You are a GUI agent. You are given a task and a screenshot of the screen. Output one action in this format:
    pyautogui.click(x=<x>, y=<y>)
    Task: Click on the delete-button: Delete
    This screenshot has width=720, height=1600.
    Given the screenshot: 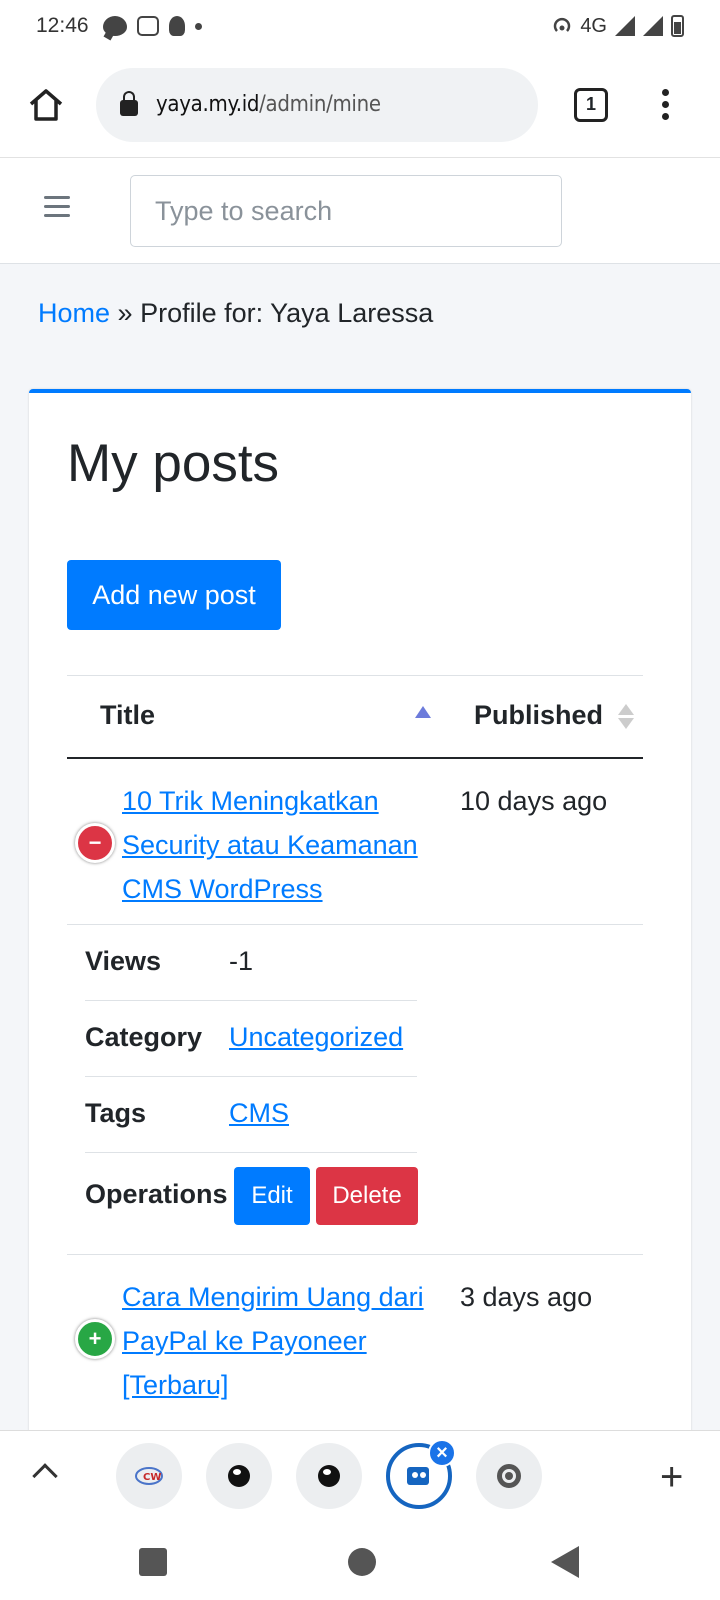 What is the action you would take?
    pyautogui.click(x=367, y=1196)
    